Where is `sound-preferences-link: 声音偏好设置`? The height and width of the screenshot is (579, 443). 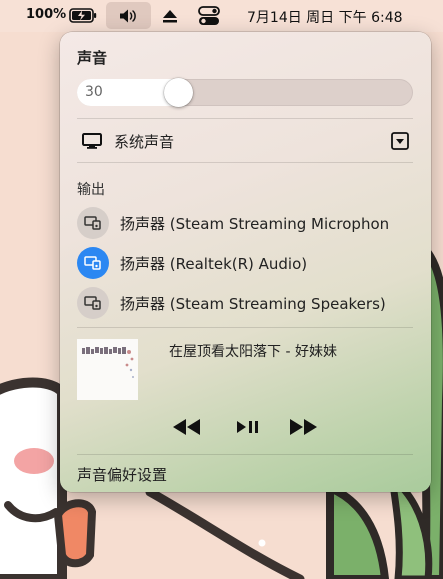 sound-preferences-link: 声音偏好设置 is located at coordinates (122, 474).